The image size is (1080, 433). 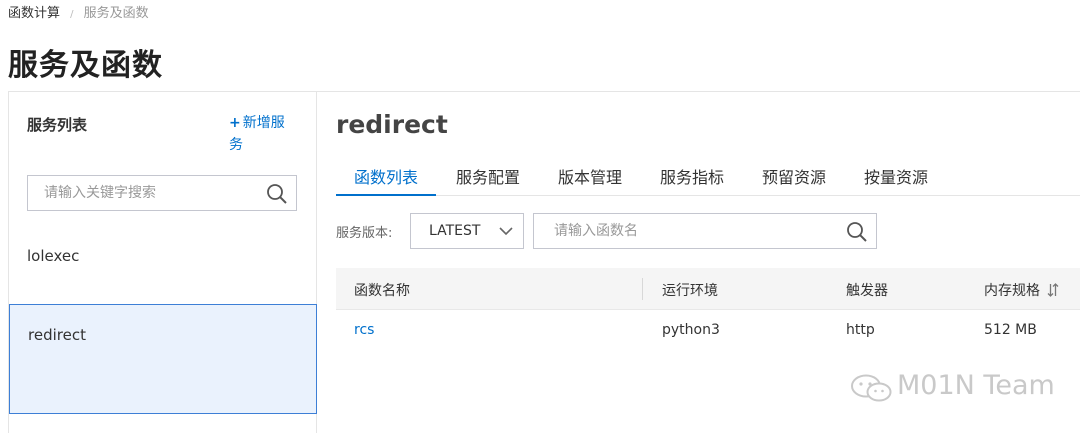 I want to click on watermark-text: M01N Team, so click(x=976, y=385).